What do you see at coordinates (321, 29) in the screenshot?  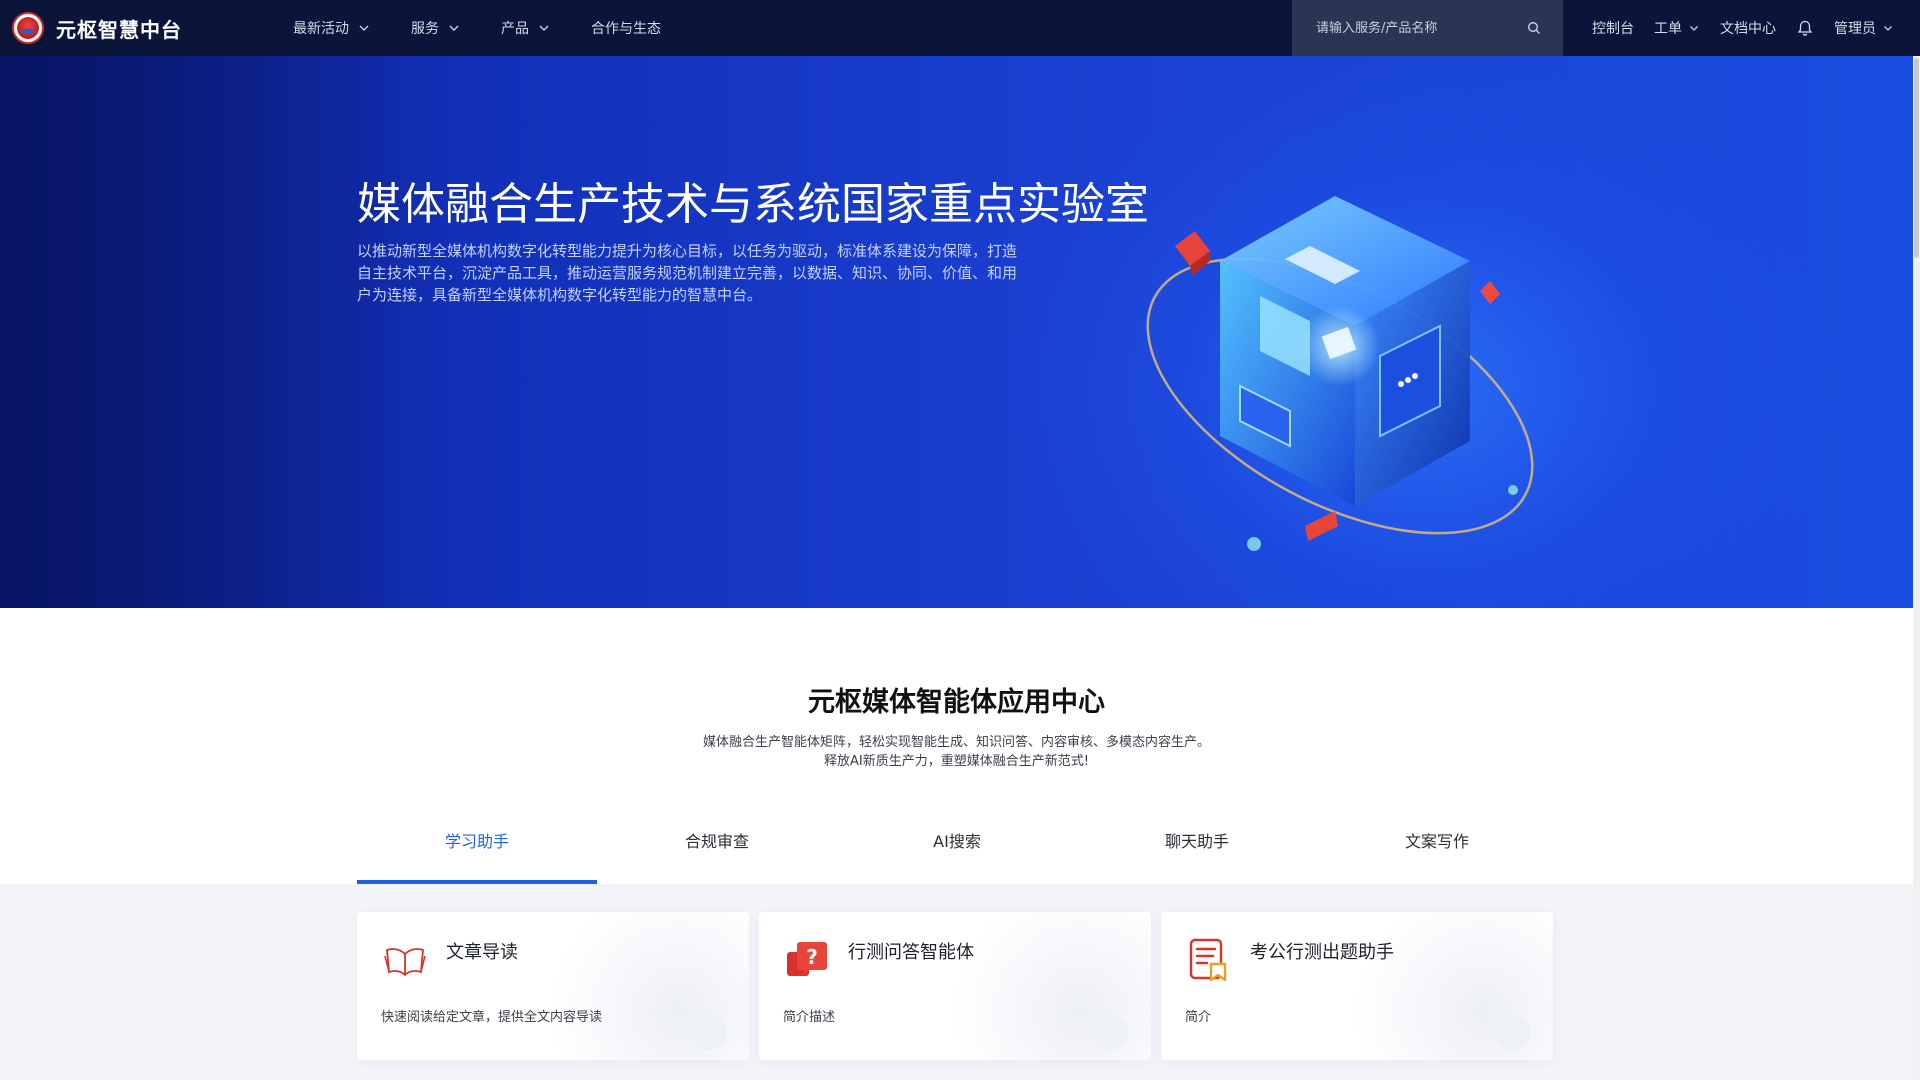 I see `nav-item-label: 最新活动` at bounding box center [321, 29].